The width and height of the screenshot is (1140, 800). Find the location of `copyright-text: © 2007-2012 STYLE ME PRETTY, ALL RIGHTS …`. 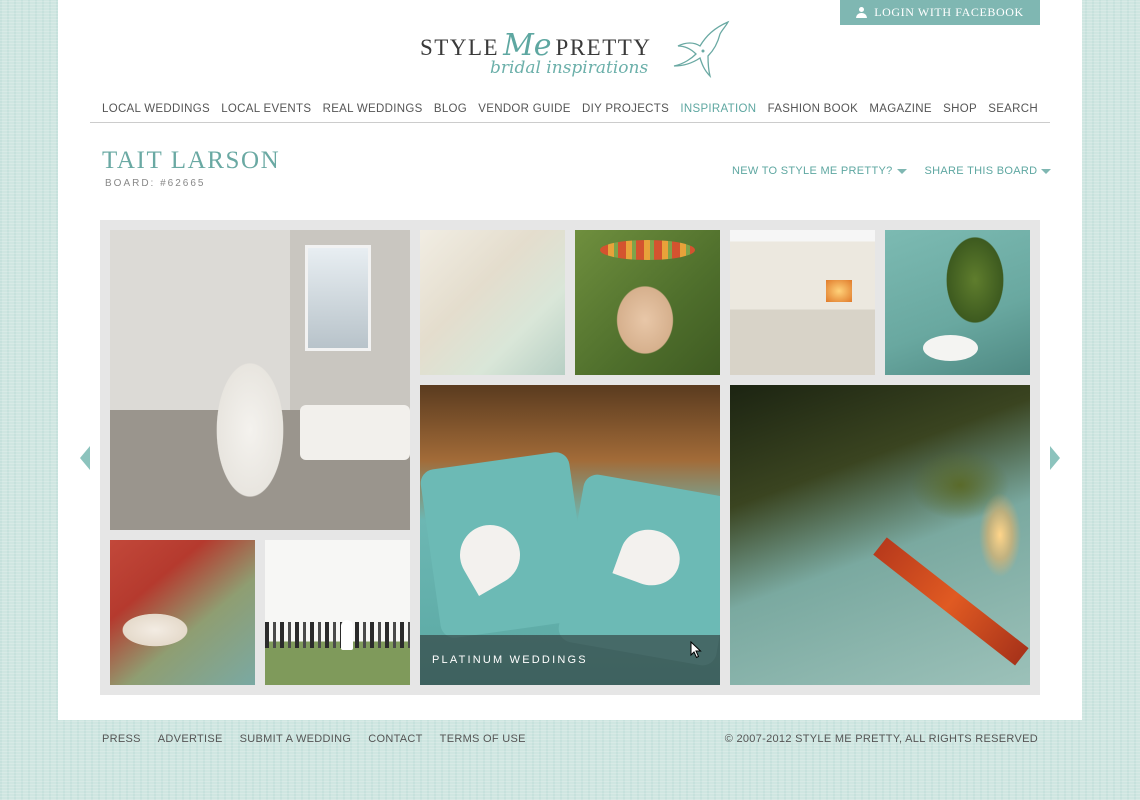

copyright-text: © 2007-2012 STYLE ME PRETTY, ALL RIGHTS … is located at coordinates (881, 739).